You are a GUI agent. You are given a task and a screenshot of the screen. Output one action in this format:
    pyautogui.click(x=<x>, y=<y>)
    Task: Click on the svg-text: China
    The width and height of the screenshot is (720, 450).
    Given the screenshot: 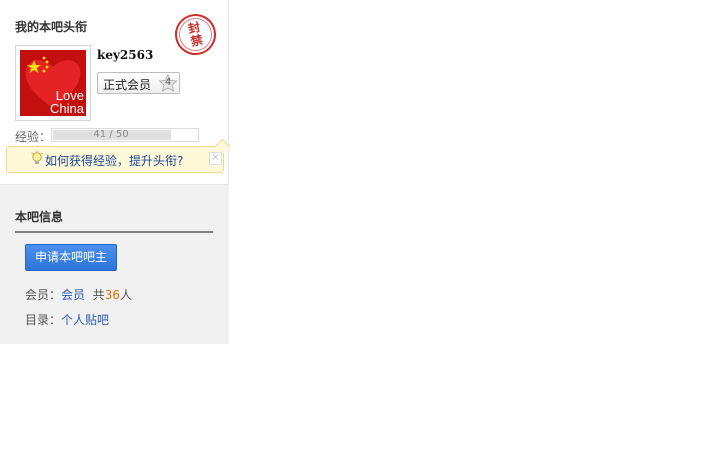 What is the action you would take?
    pyautogui.click(x=67, y=108)
    